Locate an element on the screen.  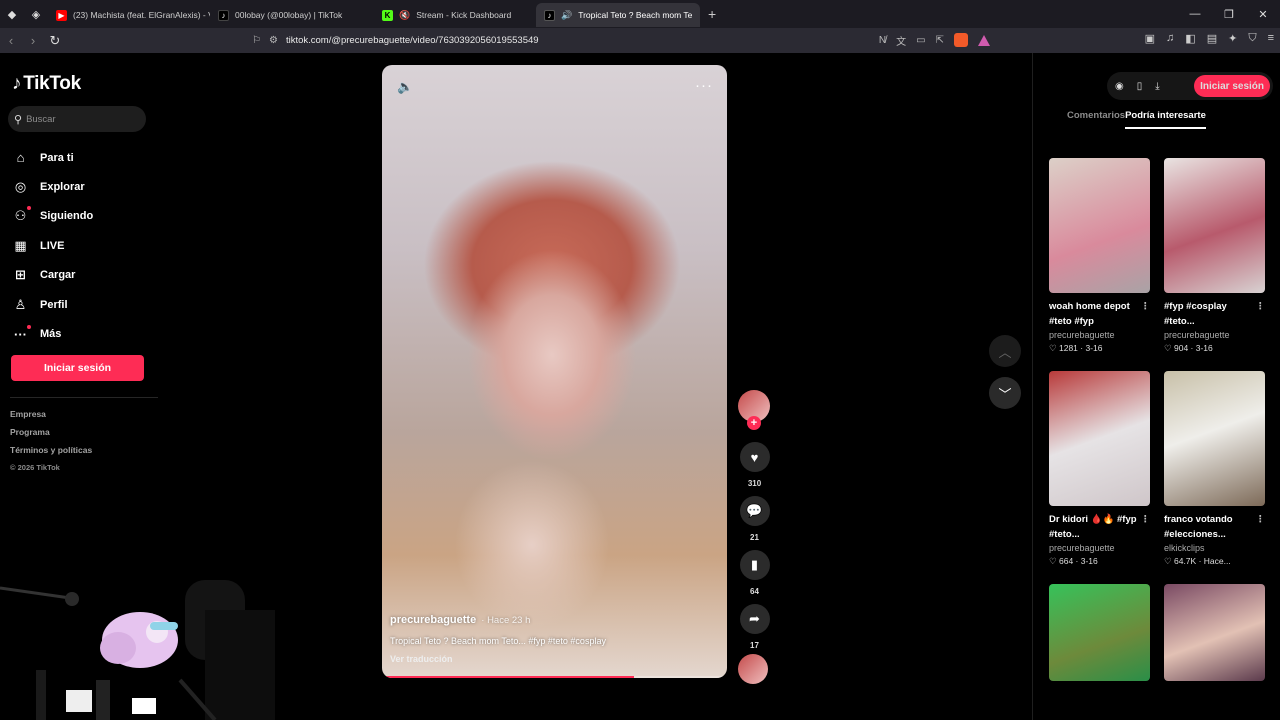
brave-rewards-icon is located at coordinates (984, 40).